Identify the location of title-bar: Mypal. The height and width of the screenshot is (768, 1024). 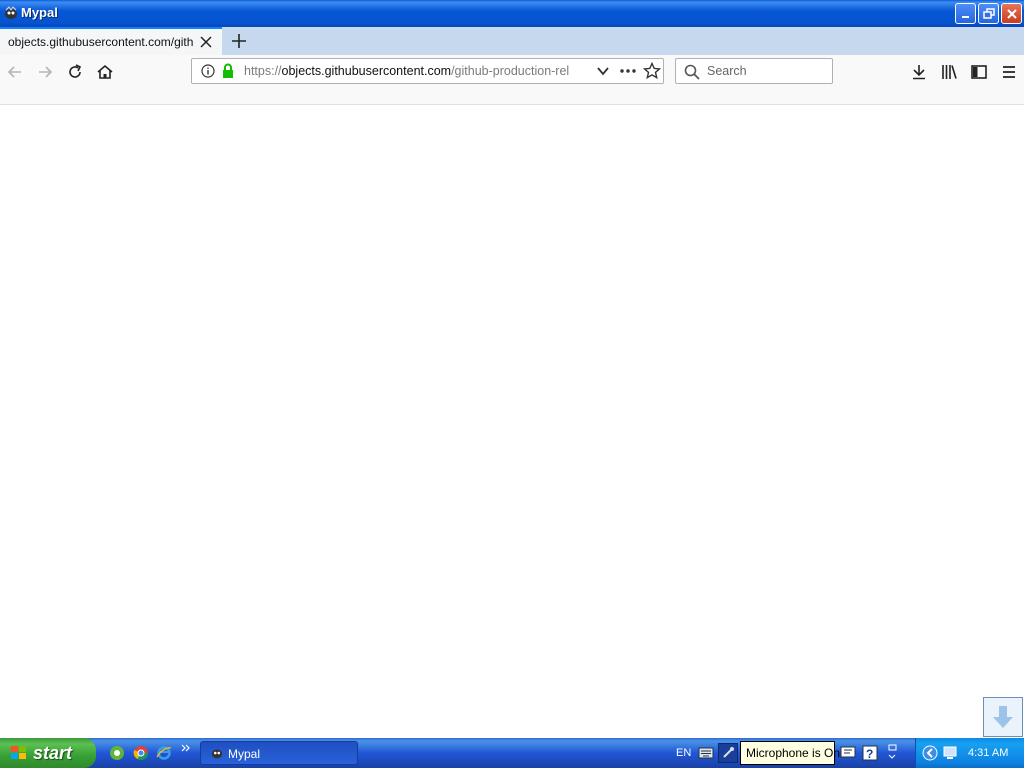
(512, 13).